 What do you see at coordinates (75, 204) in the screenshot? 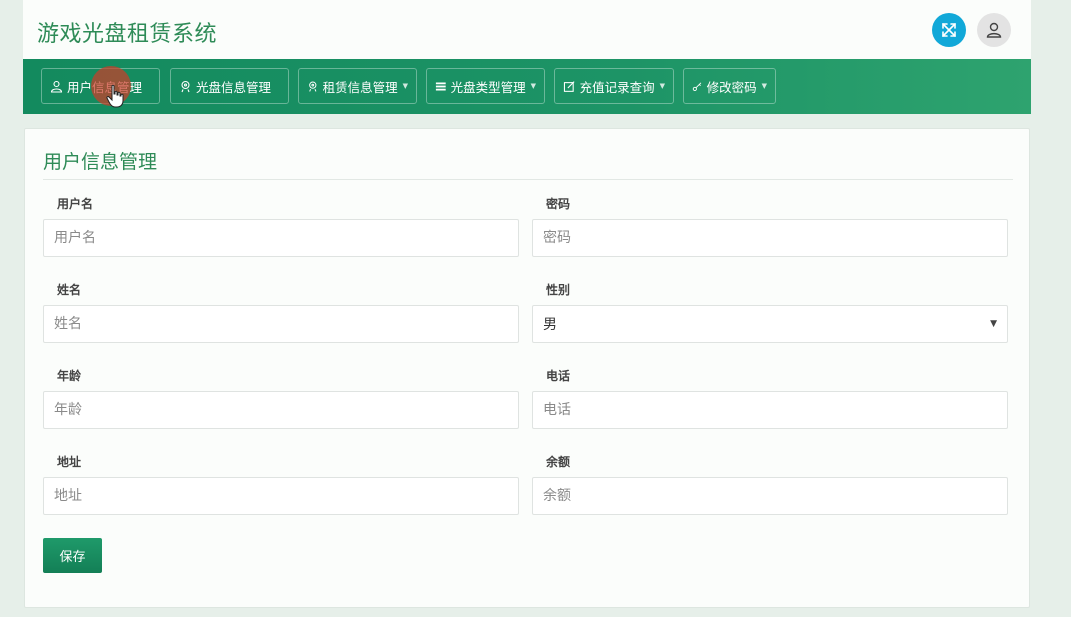
I see `username-label: 用户名` at bounding box center [75, 204].